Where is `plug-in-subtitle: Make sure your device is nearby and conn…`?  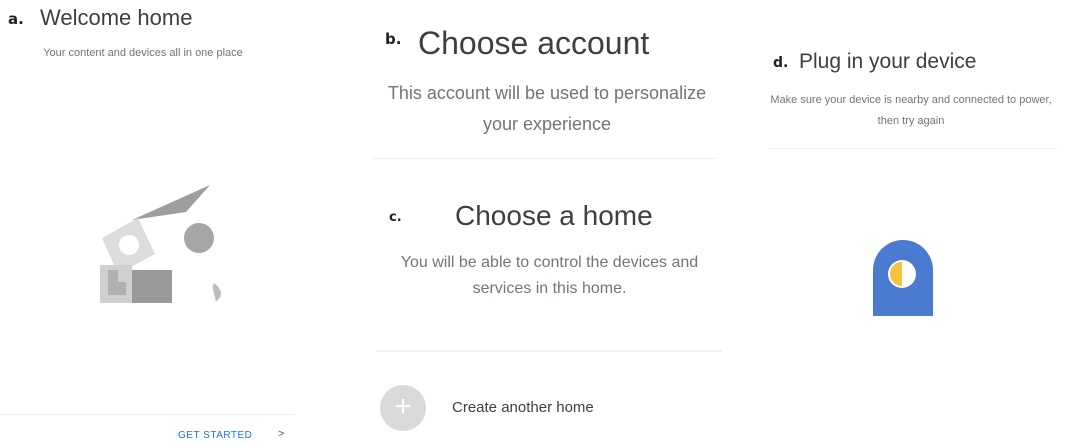 plug-in-subtitle: Make sure your device is nearby and conn… is located at coordinates (911, 110).